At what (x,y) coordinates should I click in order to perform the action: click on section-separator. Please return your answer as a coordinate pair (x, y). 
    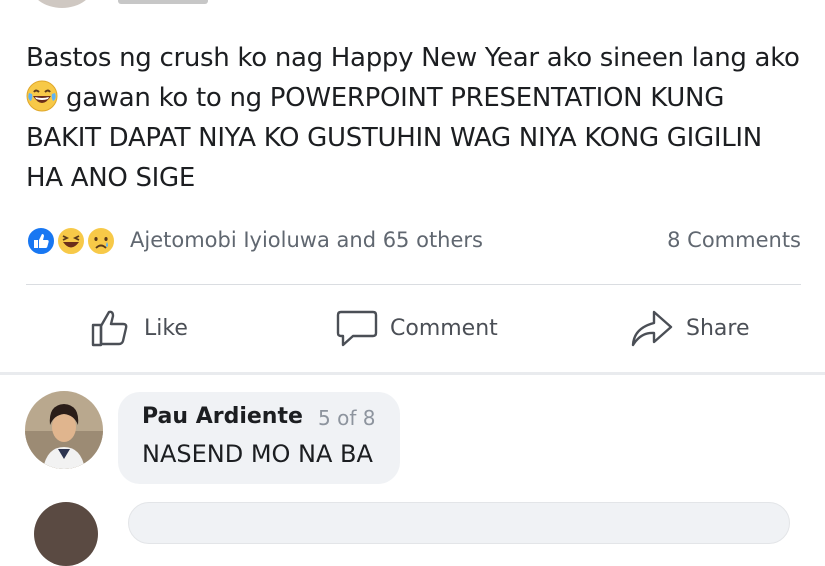
    Looking at the image, I should click on (412, 373).